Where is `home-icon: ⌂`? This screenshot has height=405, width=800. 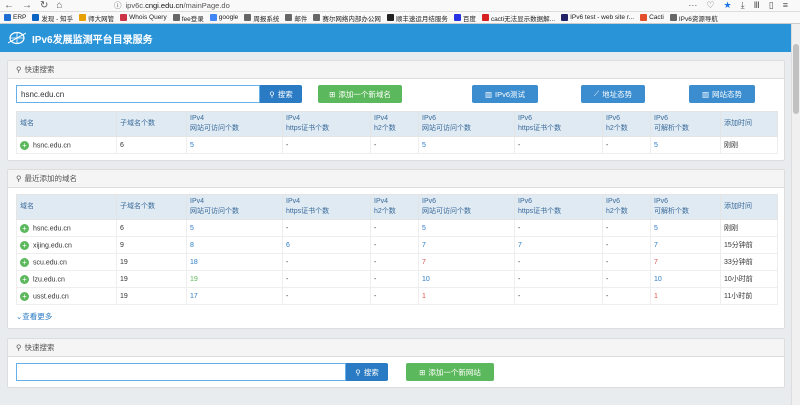
home-icon: ⌂ is located at coordinates (59, 5).